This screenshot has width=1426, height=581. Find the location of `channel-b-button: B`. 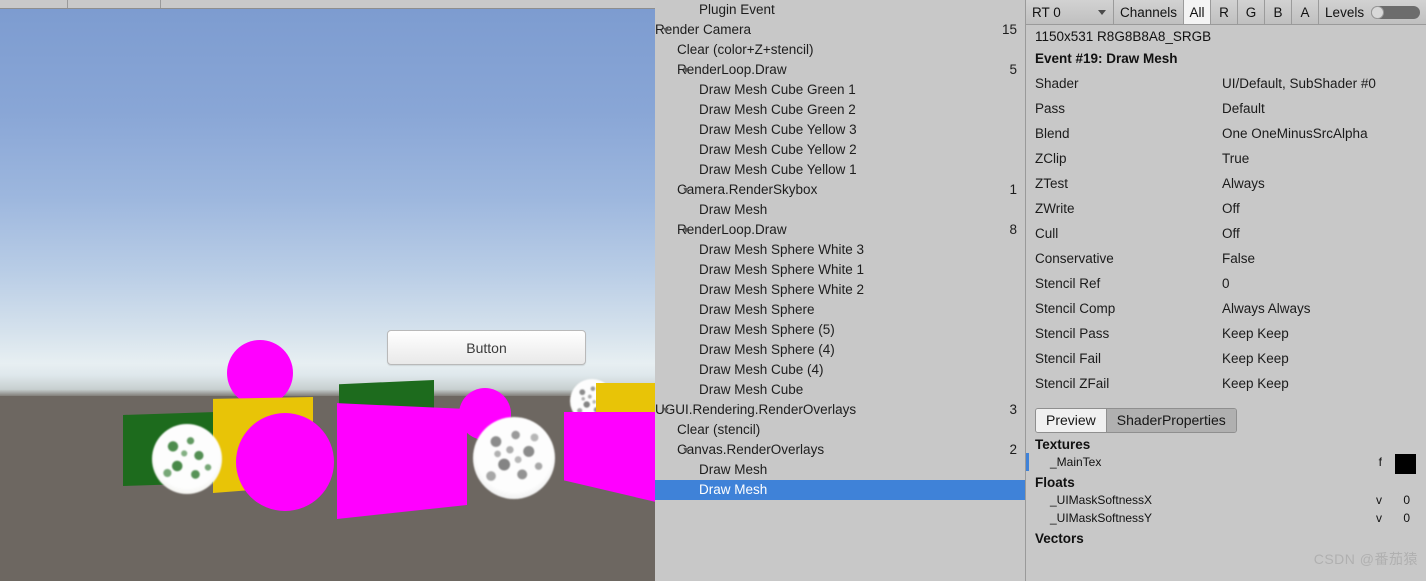

channel-b-button: B is located at coordinates (1279, 12).